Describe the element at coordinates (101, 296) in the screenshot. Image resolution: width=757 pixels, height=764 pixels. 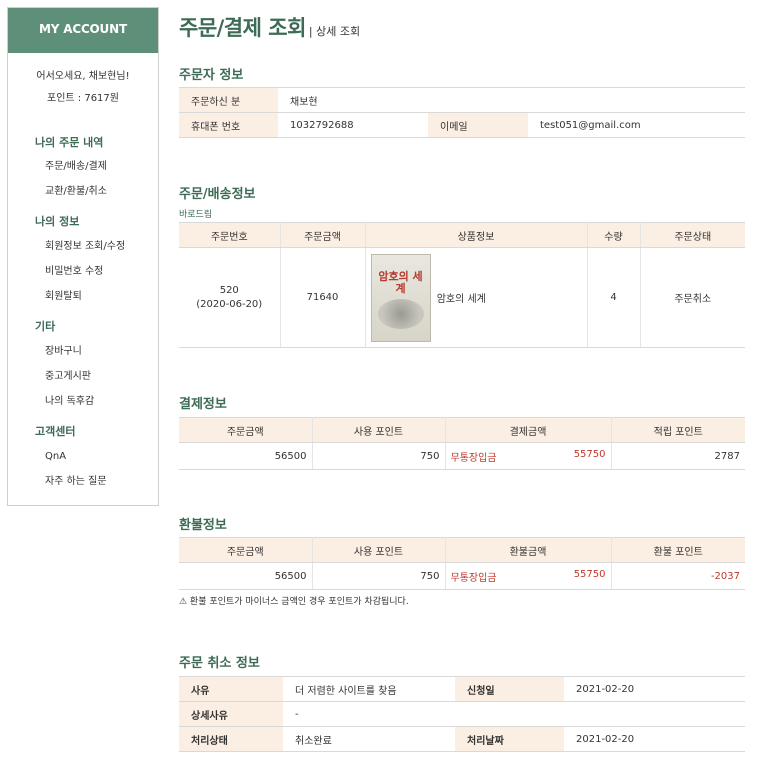
I see `sidebar-item-withdraw: 회원탈퇴` at that location.